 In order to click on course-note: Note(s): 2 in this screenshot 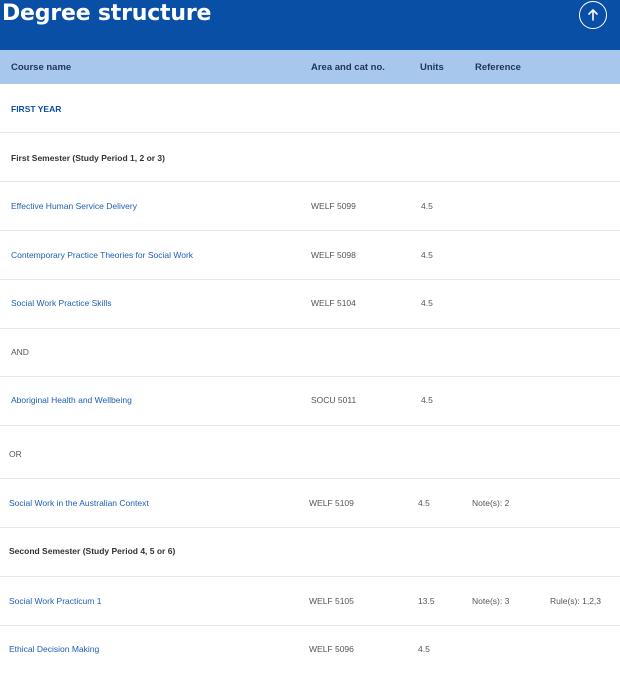, I will do `click(491, 503)`.